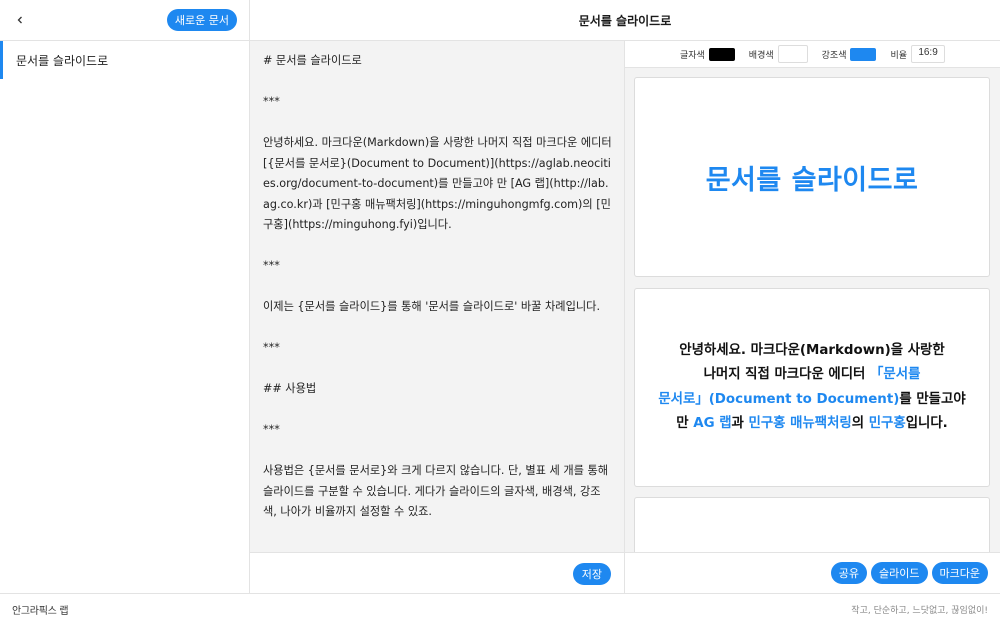 The image size is (1000, 625). Describe the element at coordinates (863, 54) in the screenshot. I see `accent-color-swatch` at that location.